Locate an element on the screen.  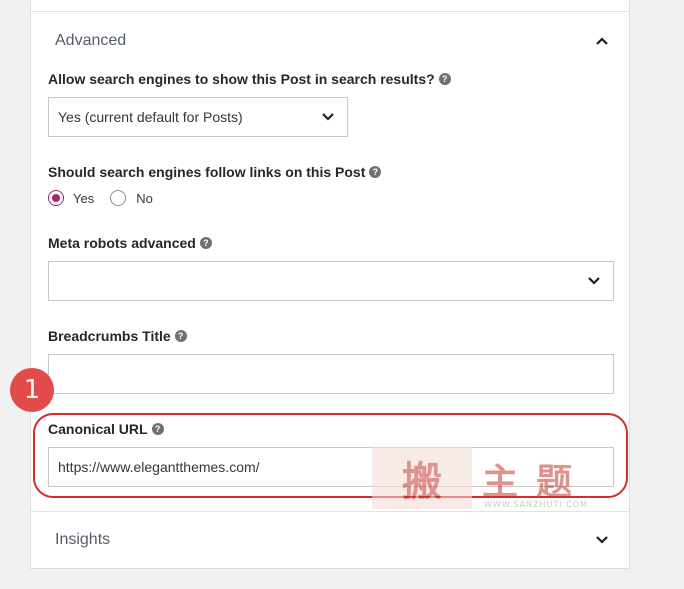
meta-robots-label: Meta robots advanced ? is located at coordinates (130, 243).